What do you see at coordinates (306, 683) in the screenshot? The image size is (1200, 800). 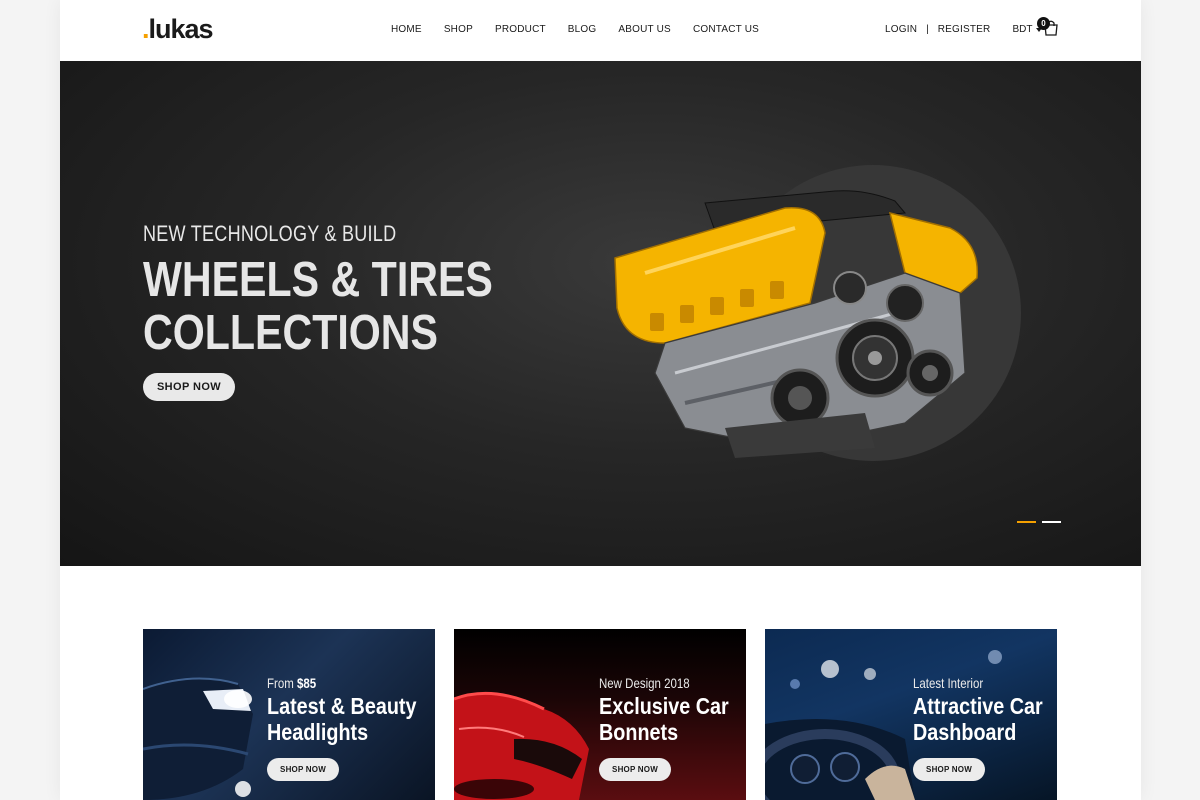 I see `banner-price: $85` at bounding box center [306, 683].